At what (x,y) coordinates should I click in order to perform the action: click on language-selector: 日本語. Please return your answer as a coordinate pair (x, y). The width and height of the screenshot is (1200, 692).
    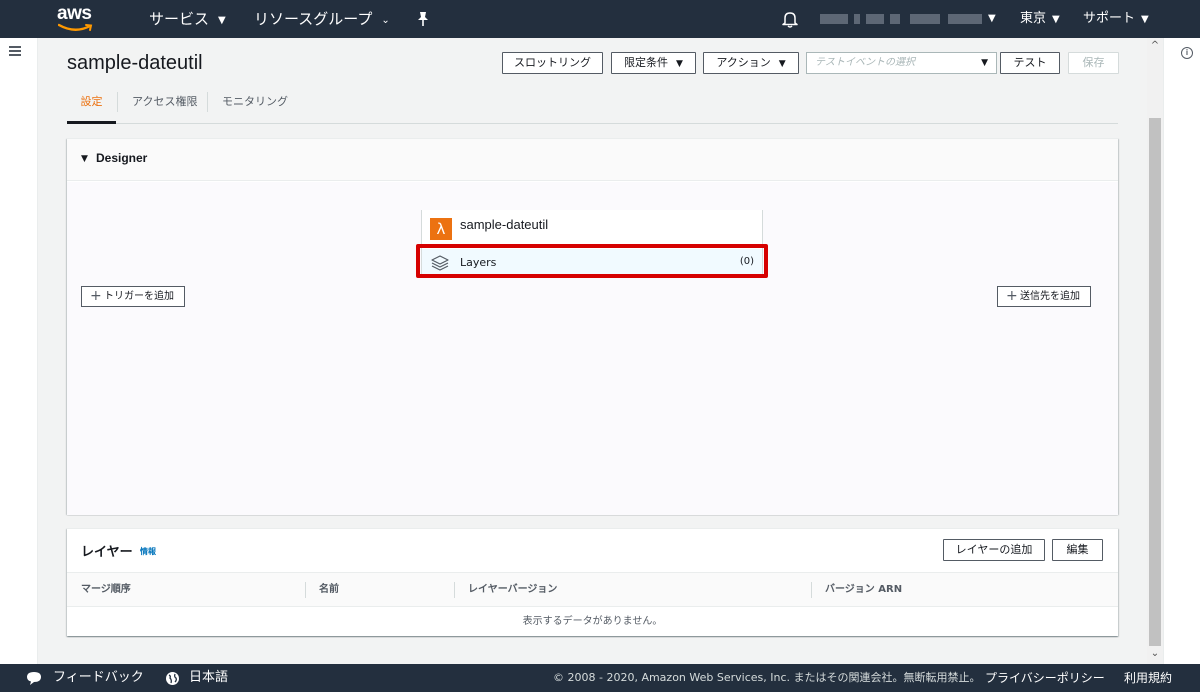
    Looking at the image, I should click on (208, 678).